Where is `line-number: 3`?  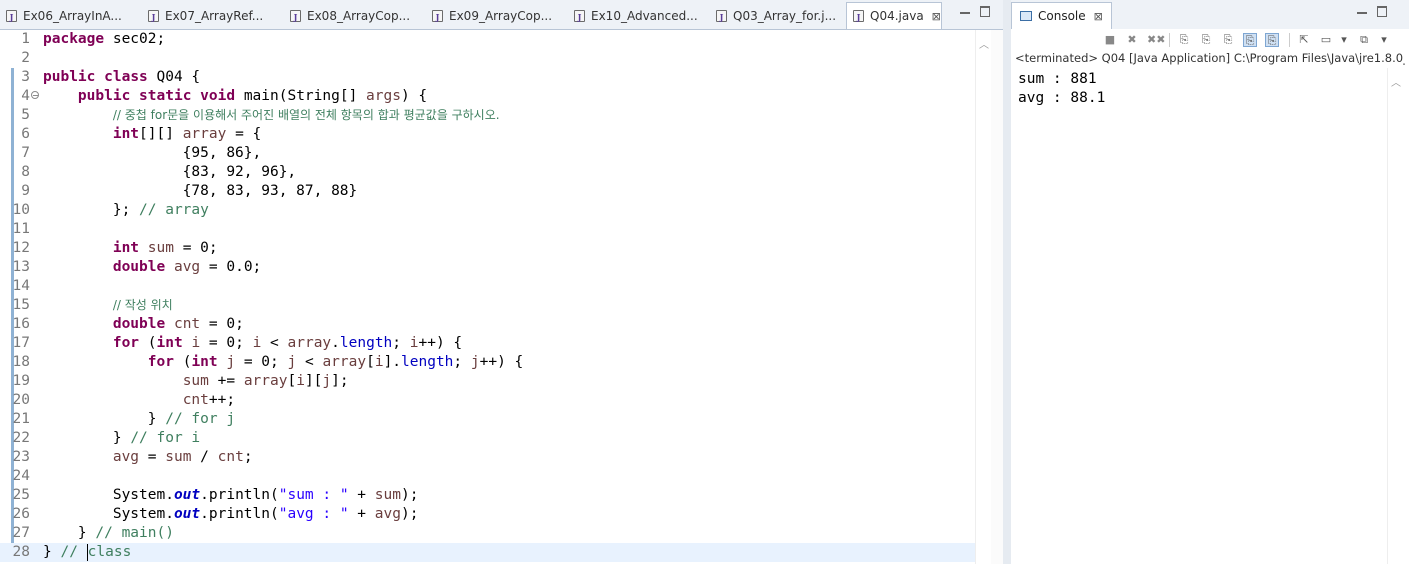
line-number: 3 is located at coordinates (25, 77).